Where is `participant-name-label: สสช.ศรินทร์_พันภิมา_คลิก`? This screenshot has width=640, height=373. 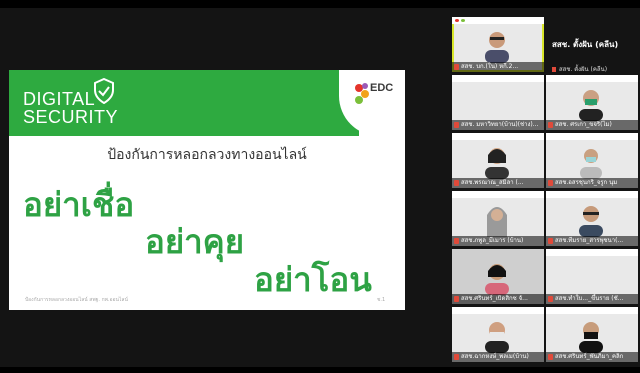
participant-name-label: สสช.ศรินทร์_พันภิมา_คลิก is located at coordinates (592, 357).